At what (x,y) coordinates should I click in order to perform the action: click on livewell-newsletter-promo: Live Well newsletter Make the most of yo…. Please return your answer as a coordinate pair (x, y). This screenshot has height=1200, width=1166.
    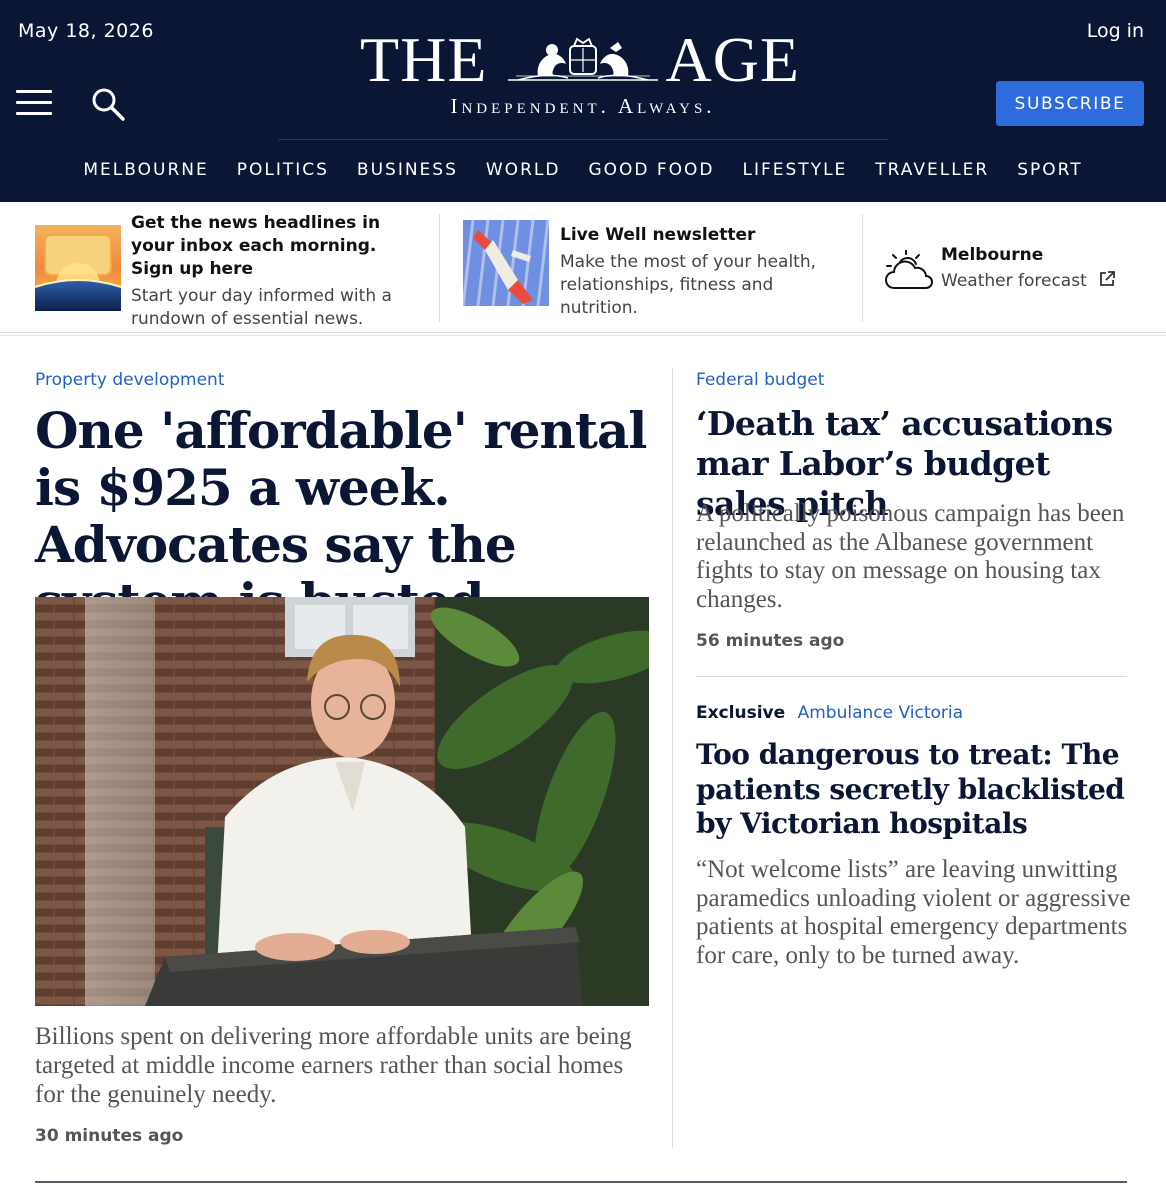
    Looking at the image, I should click on (653, 267).